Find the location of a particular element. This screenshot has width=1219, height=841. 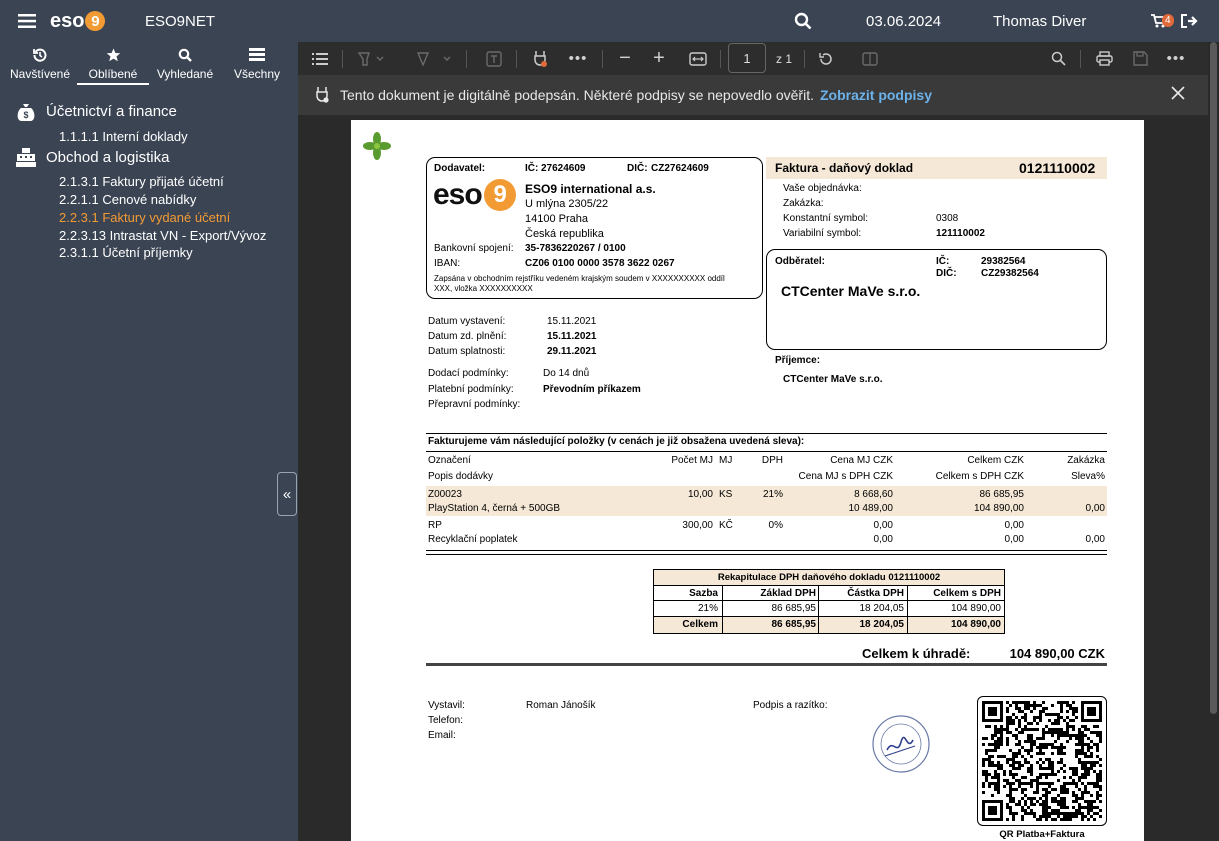

outline-icon is located at coordinates (320, 58).